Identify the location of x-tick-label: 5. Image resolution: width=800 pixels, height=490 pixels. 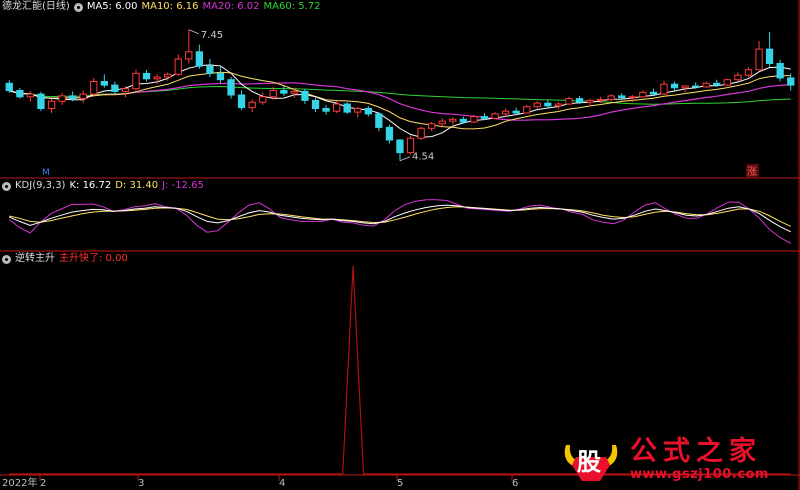
(400, 483).